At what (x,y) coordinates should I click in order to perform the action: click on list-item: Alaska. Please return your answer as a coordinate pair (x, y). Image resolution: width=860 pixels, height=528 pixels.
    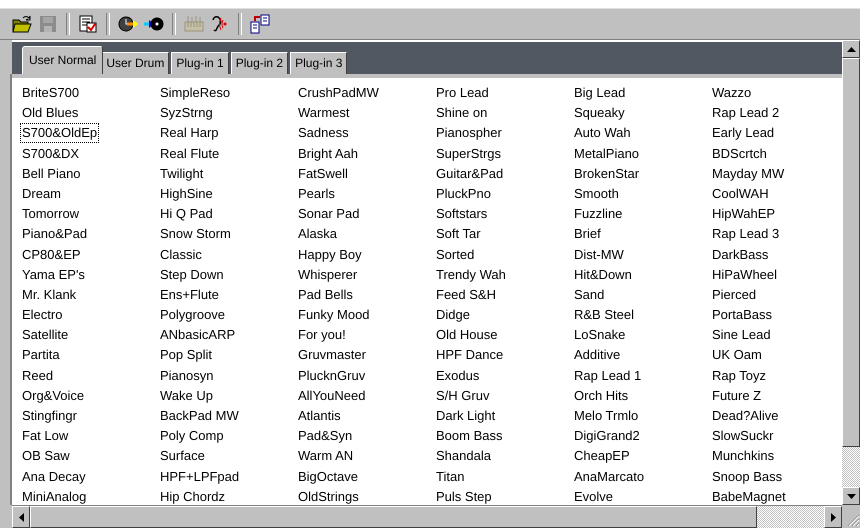
    Looking at the image, I should click on (318, 234).